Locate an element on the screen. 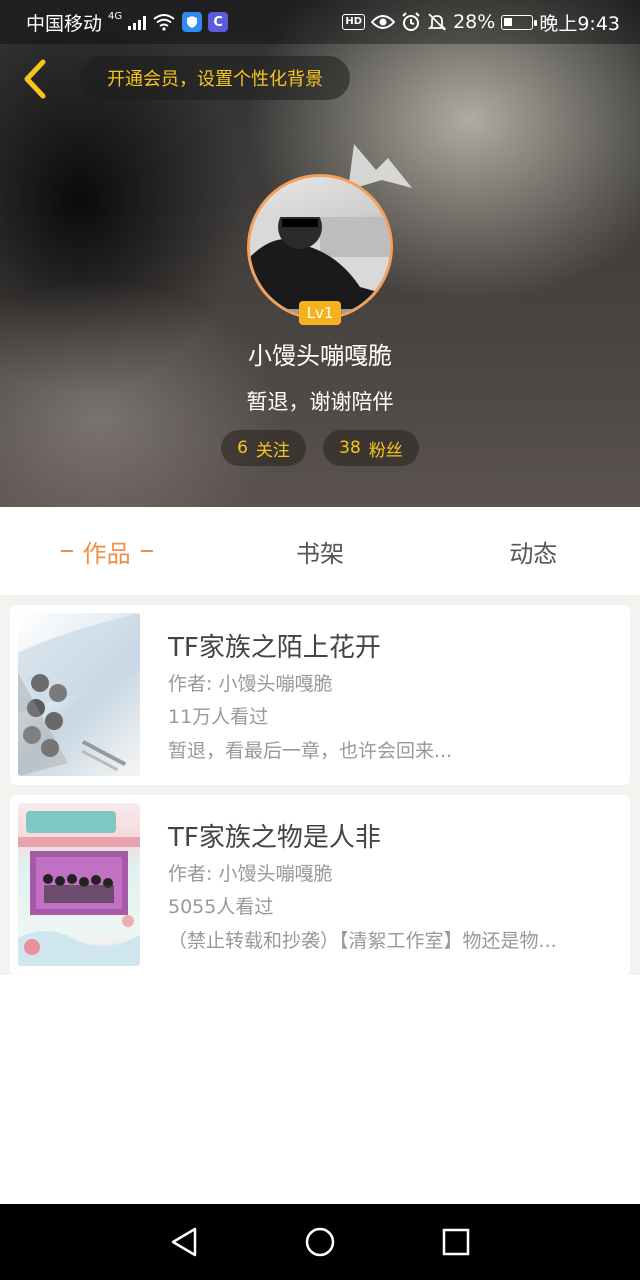  nav-home-button is located at coordinates (320, 1242).